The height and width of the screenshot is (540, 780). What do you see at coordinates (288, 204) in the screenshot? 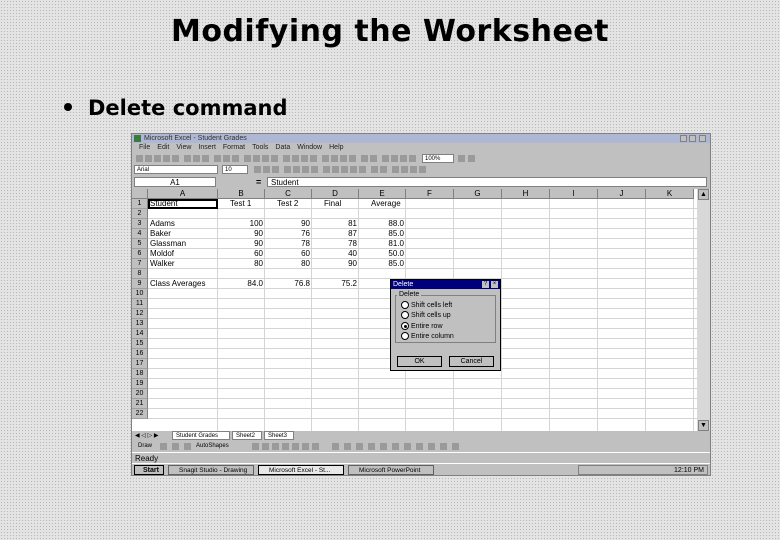
I see `cell-c1: Test 2` at bounding box center [288, 204].